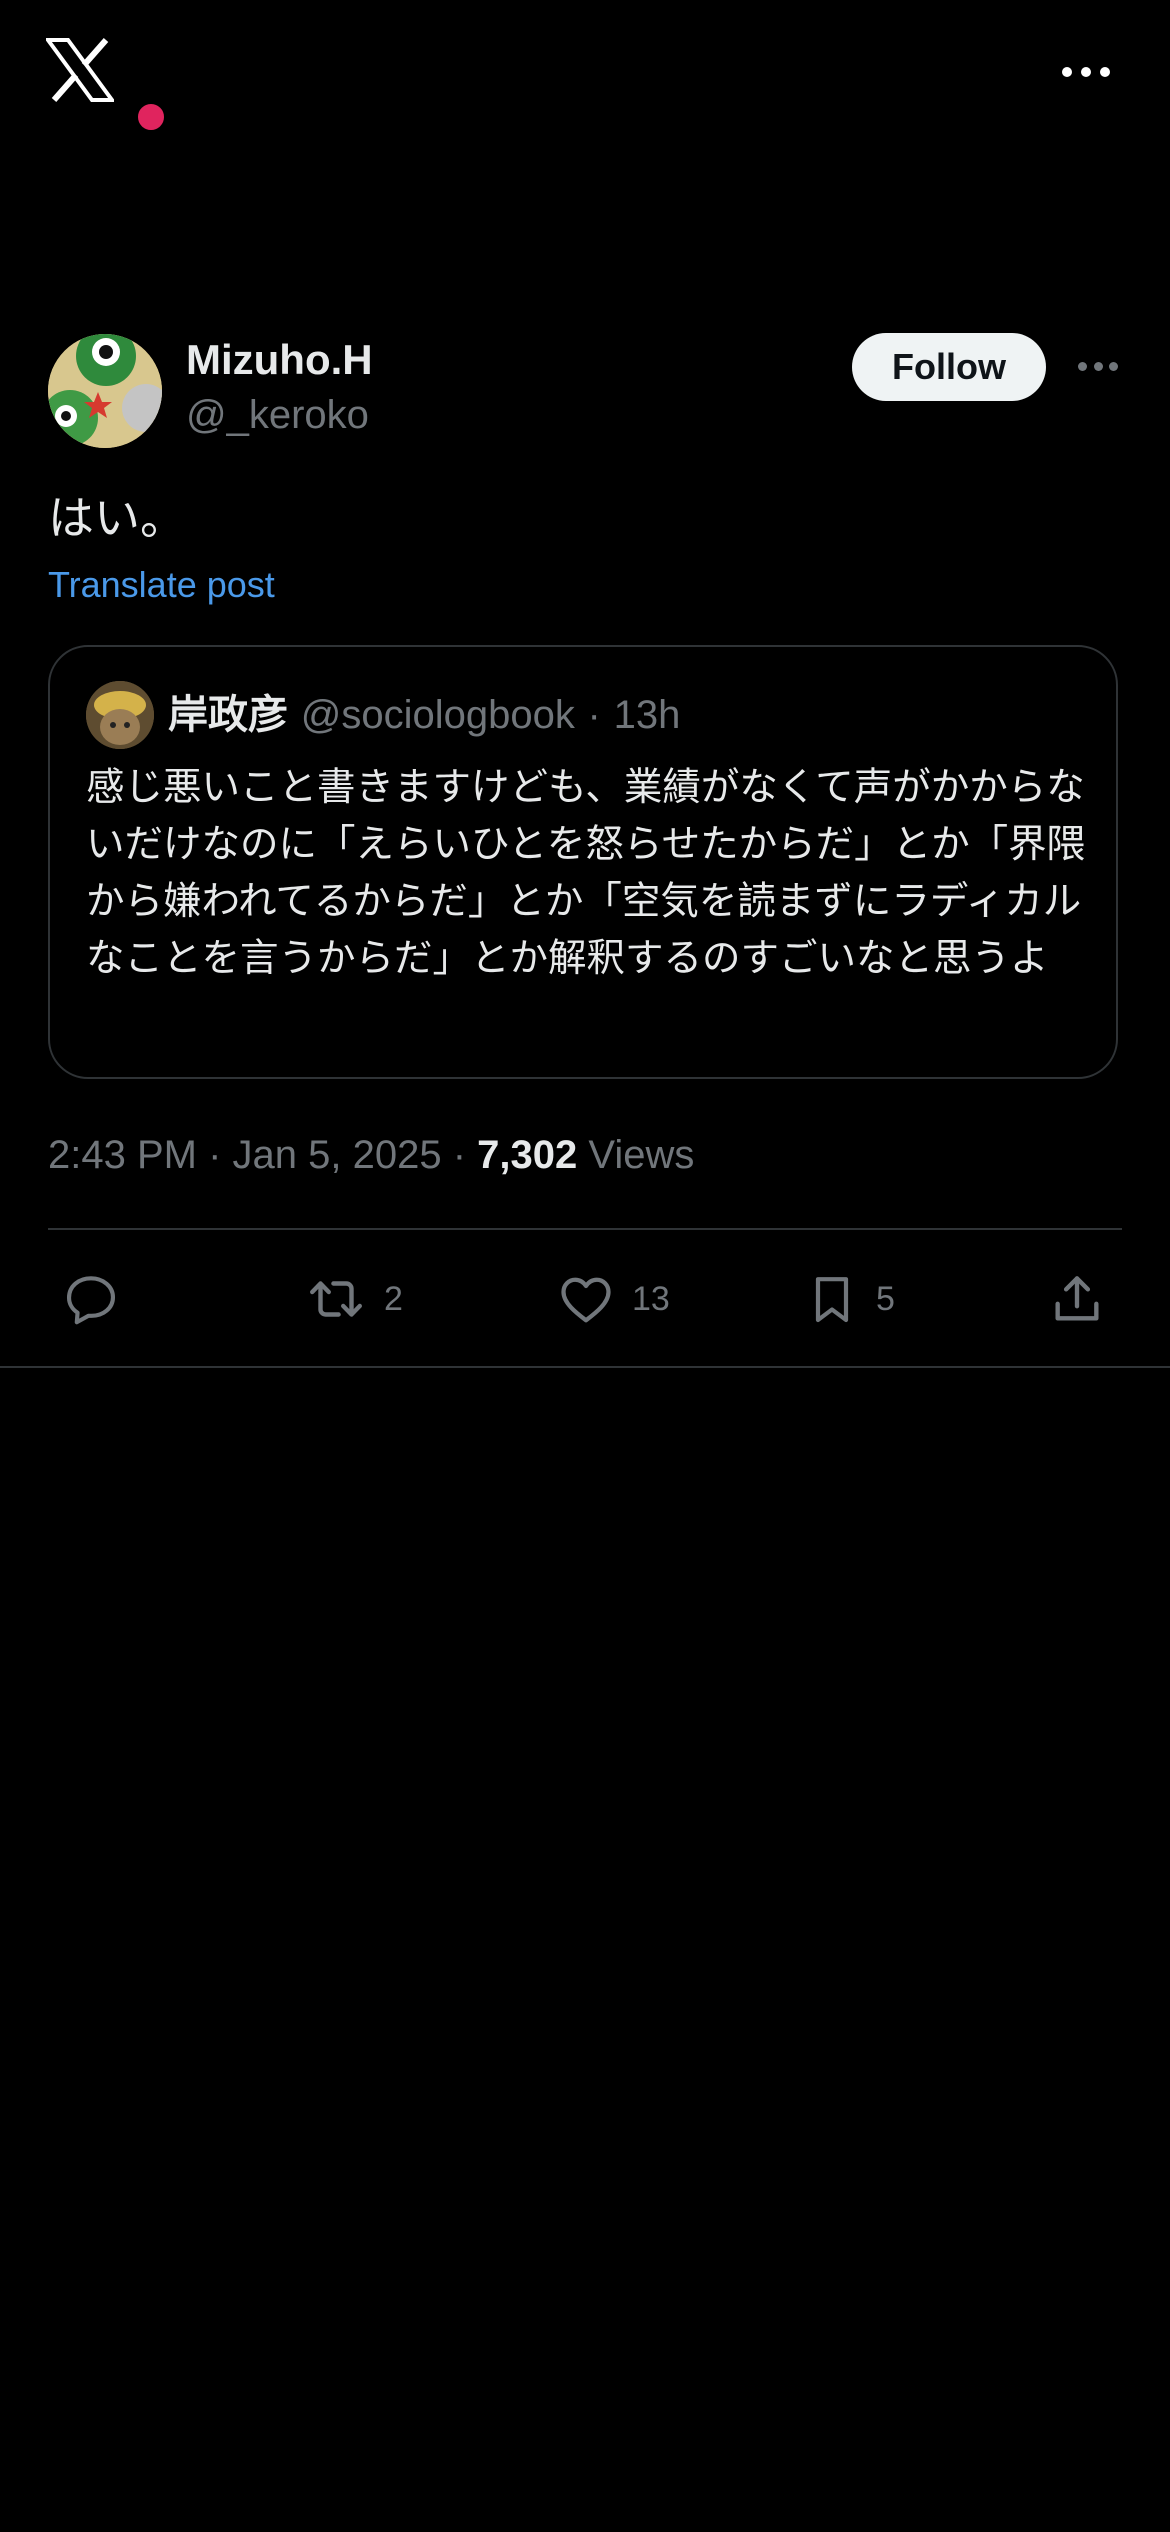  What do you see at coordinates (849, 1299) in the screenshot?
I see `bookmark-button: 5` at bounding box center [849, 1299].